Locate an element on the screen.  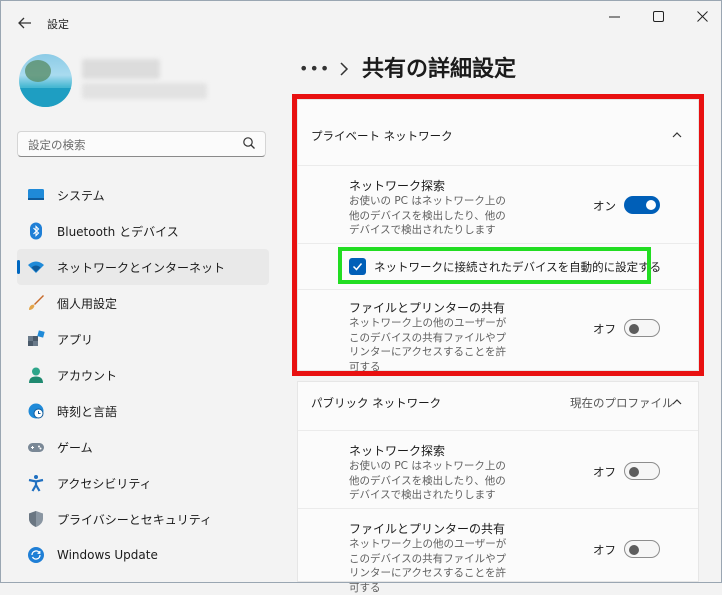
sidebar-item-accessibility: アクセシビリティ is located at coordinates (143, 483).